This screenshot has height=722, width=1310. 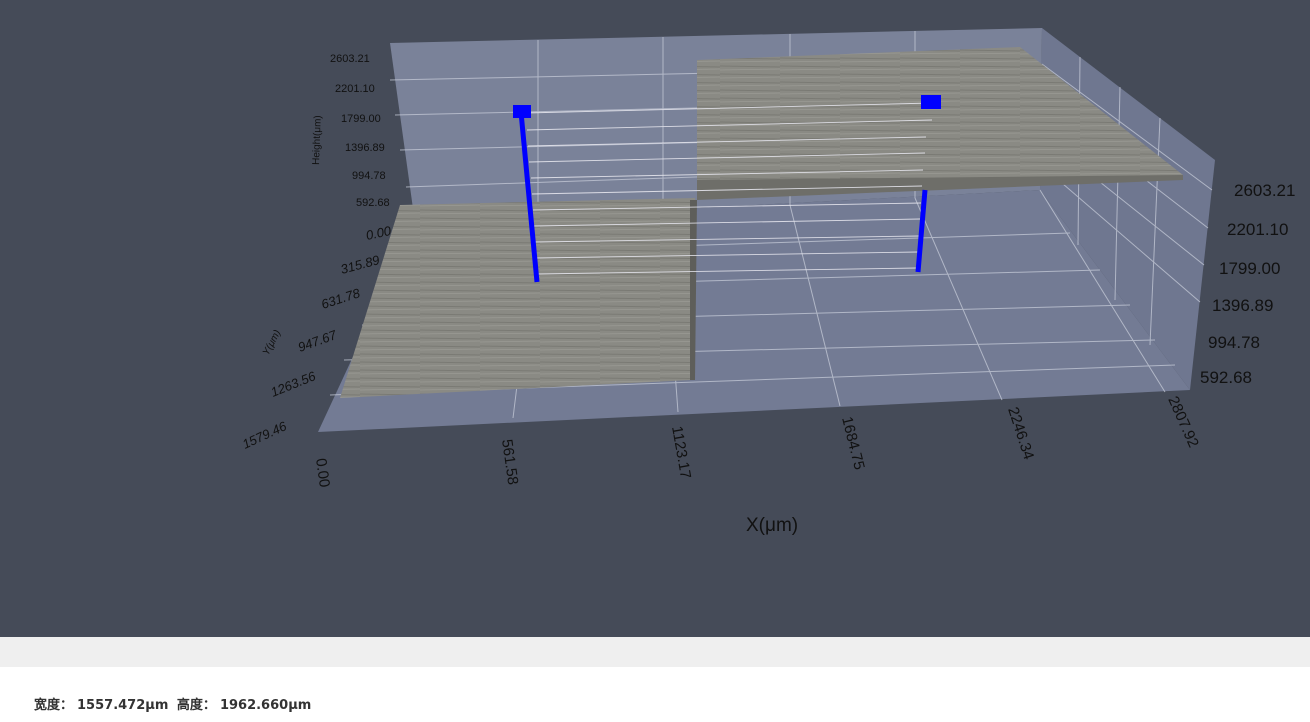 What do you see at coordinates (1234, 342) in the screenshot?
I see `z-tick-right: 994.78` at bounding box center [1234, 342].